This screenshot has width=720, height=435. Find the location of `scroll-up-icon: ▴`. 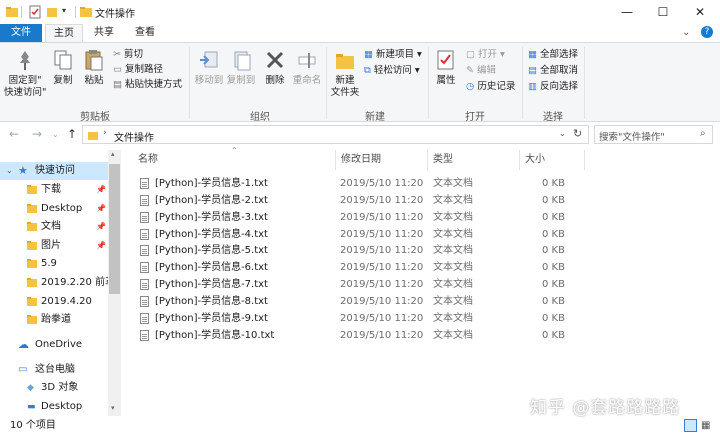

scroll-up-icon: ▴ is located at coordinates (113, 154).